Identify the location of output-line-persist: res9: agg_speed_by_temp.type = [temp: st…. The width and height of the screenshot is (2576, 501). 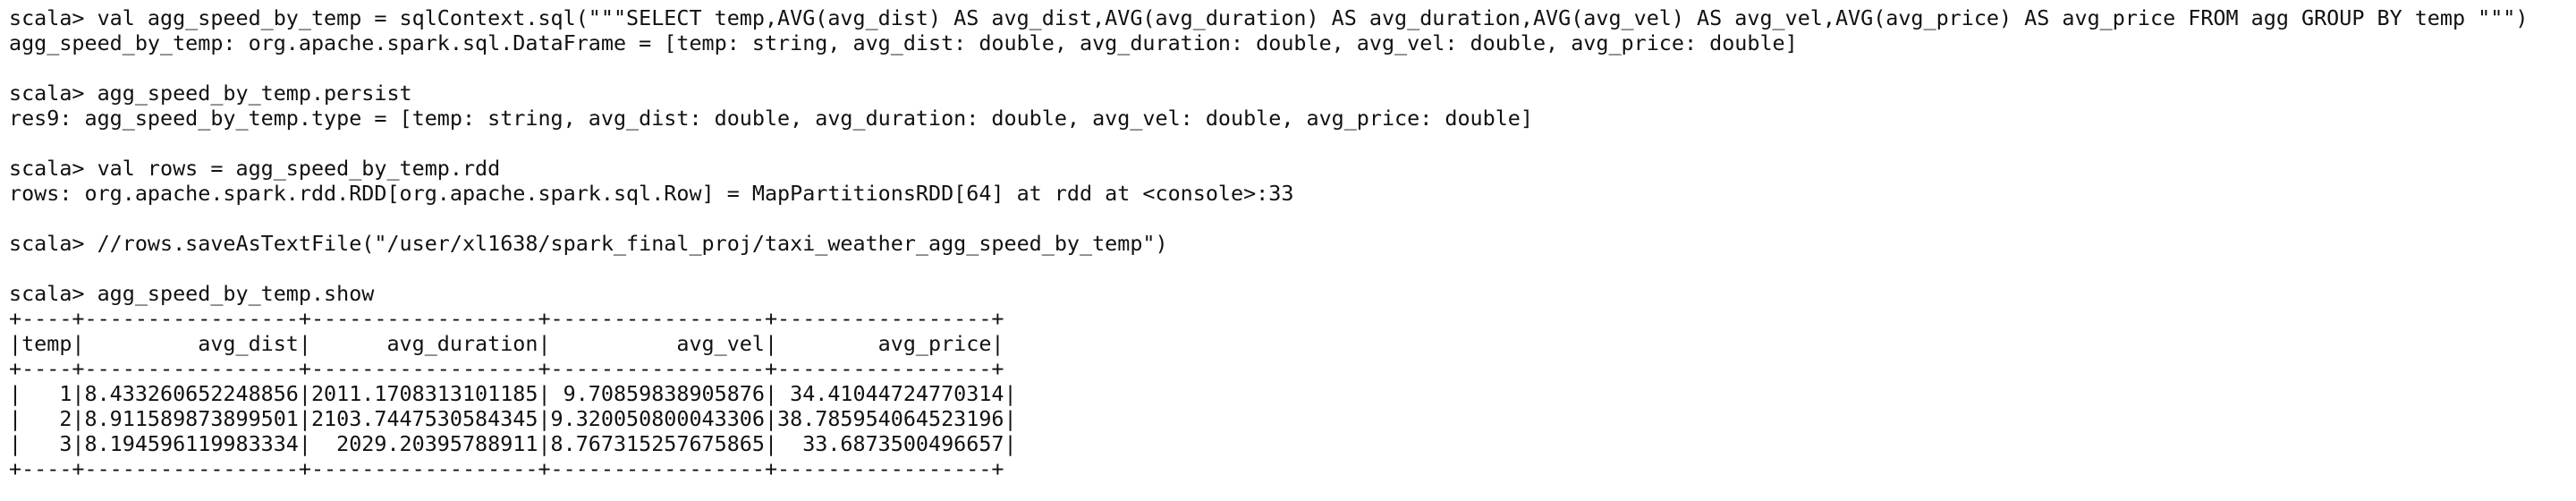
(771, 119).